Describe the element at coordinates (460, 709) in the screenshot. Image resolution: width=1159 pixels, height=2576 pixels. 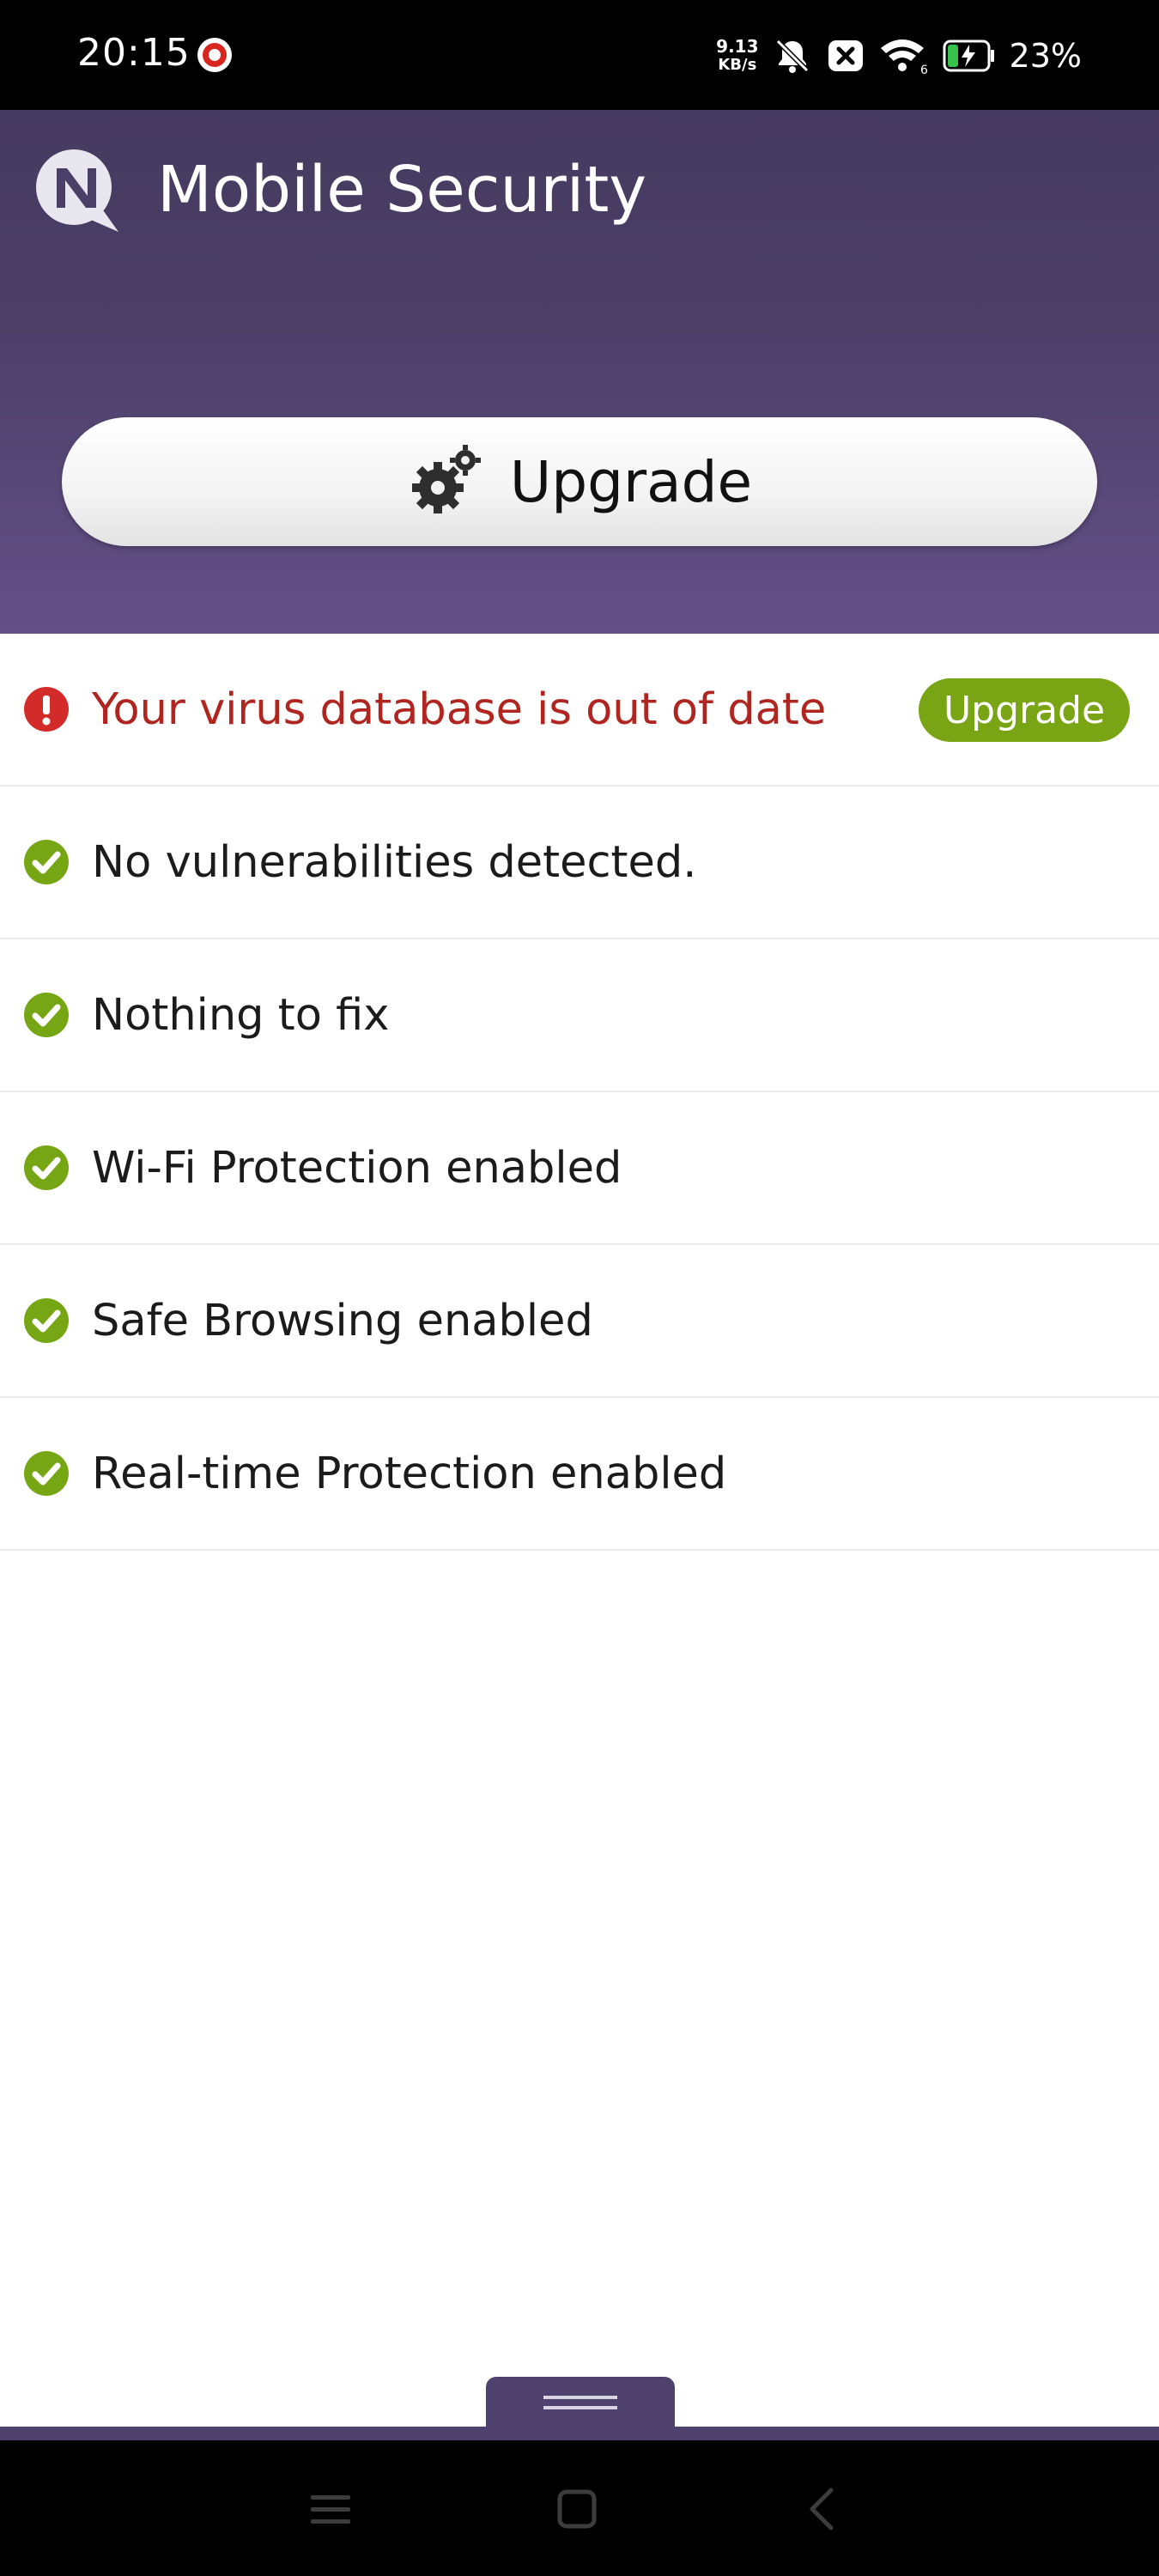
I see `list-item-label: Your virus database is out of date` at that location.